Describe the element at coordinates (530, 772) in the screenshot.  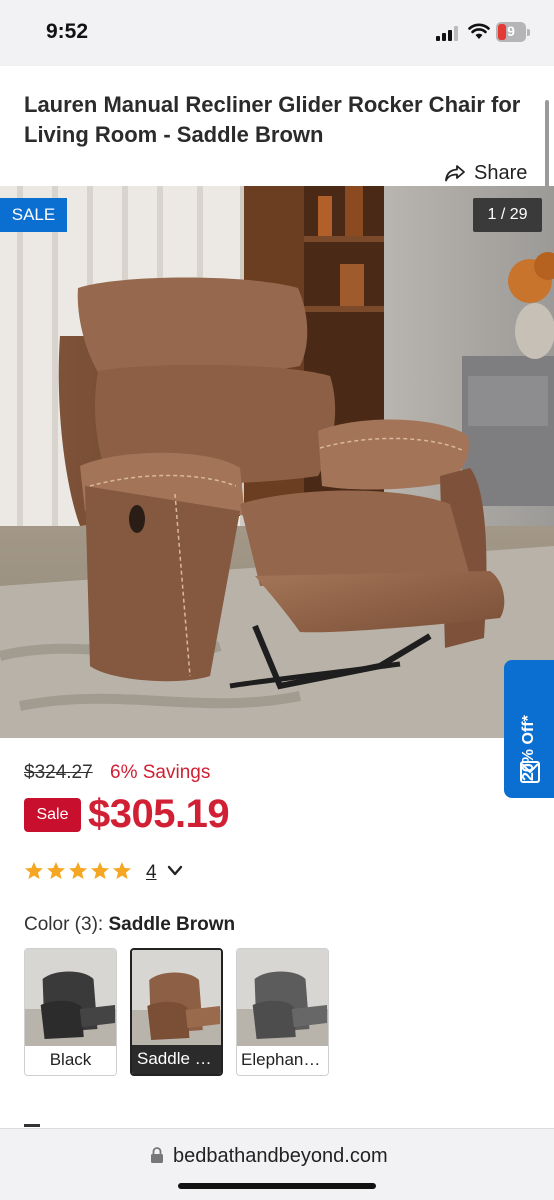
I see `email-offer-icon` at that location.